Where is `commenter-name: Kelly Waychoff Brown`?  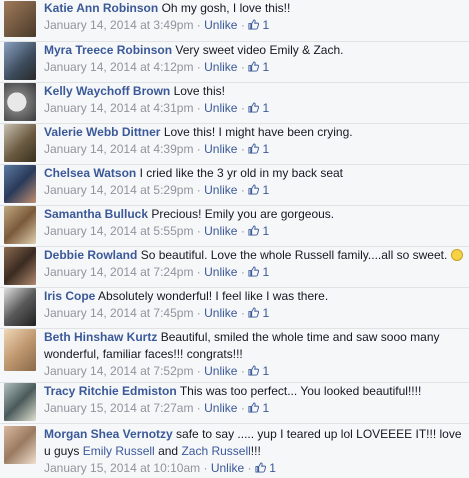 commenter-name: Kelly Waychoff Brown is located at coordinates (107, 91).